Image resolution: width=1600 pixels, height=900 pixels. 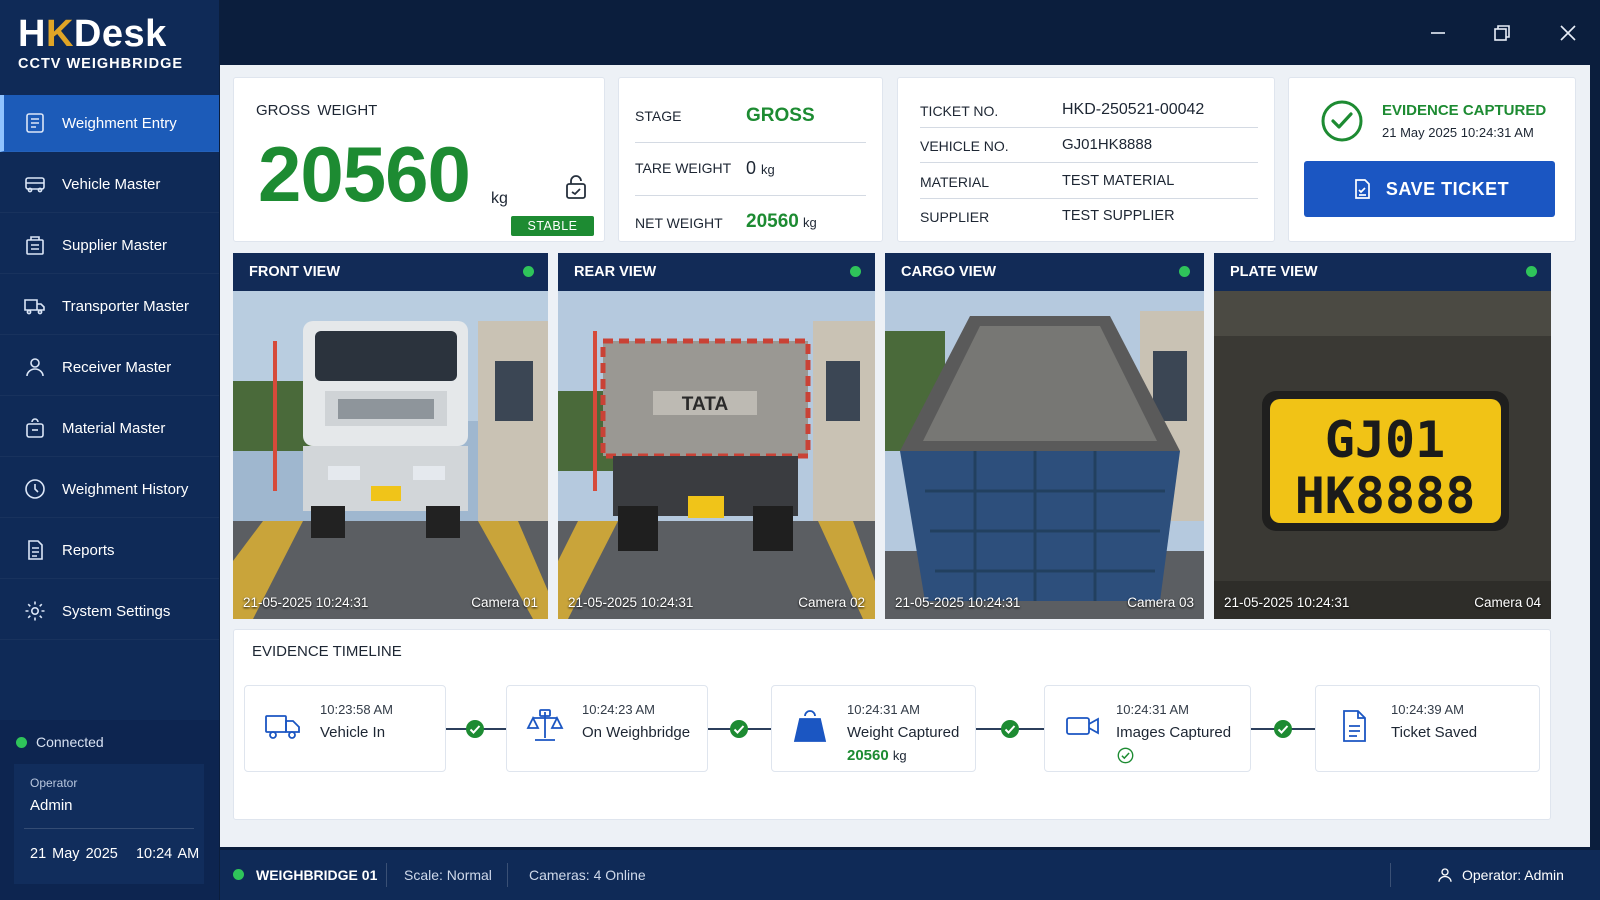 What do you see at coordinates (1464, 110) in the screenshot?
I see `evidence-status: EVIDENCE CAPTURED` at bounding box center [1464, 110].